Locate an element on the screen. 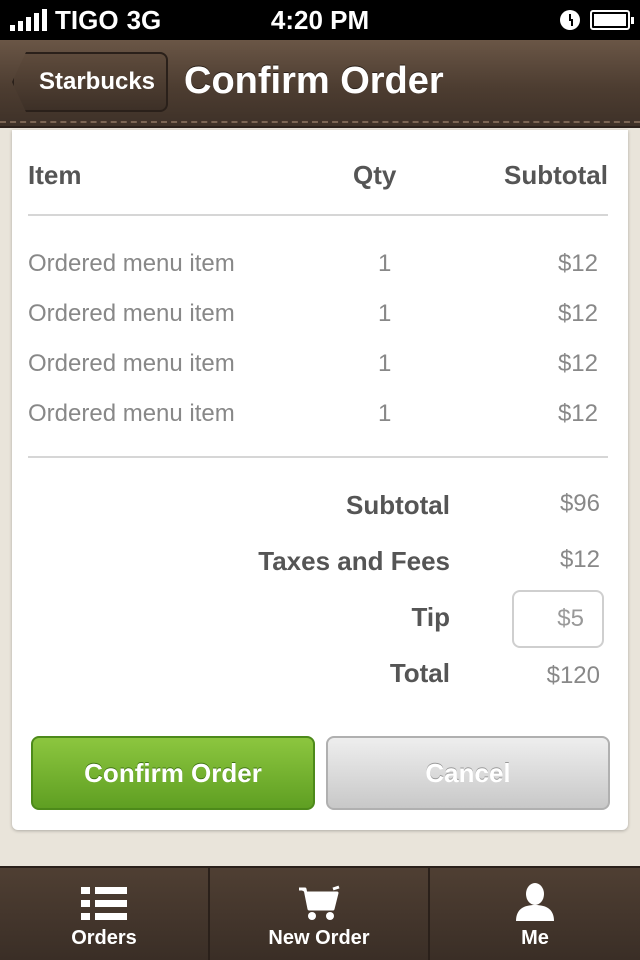 The height and width of the screenshot is (960, 640). status-left: TIGO 3G is located at coordinates (85, 20).